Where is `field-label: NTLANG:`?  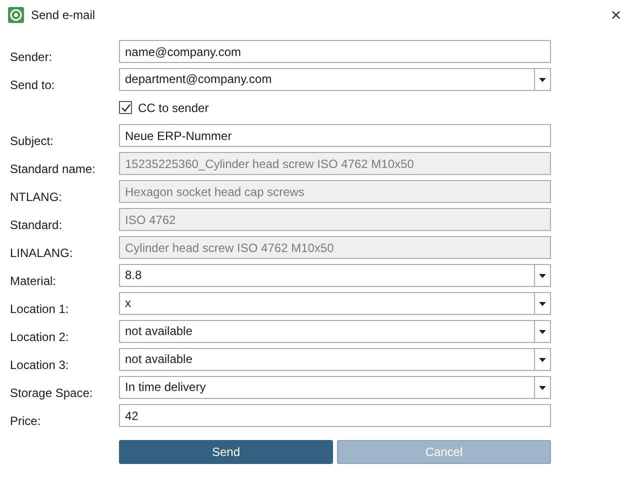 field-label: NTLANG: is located at coordinates (36, 197).